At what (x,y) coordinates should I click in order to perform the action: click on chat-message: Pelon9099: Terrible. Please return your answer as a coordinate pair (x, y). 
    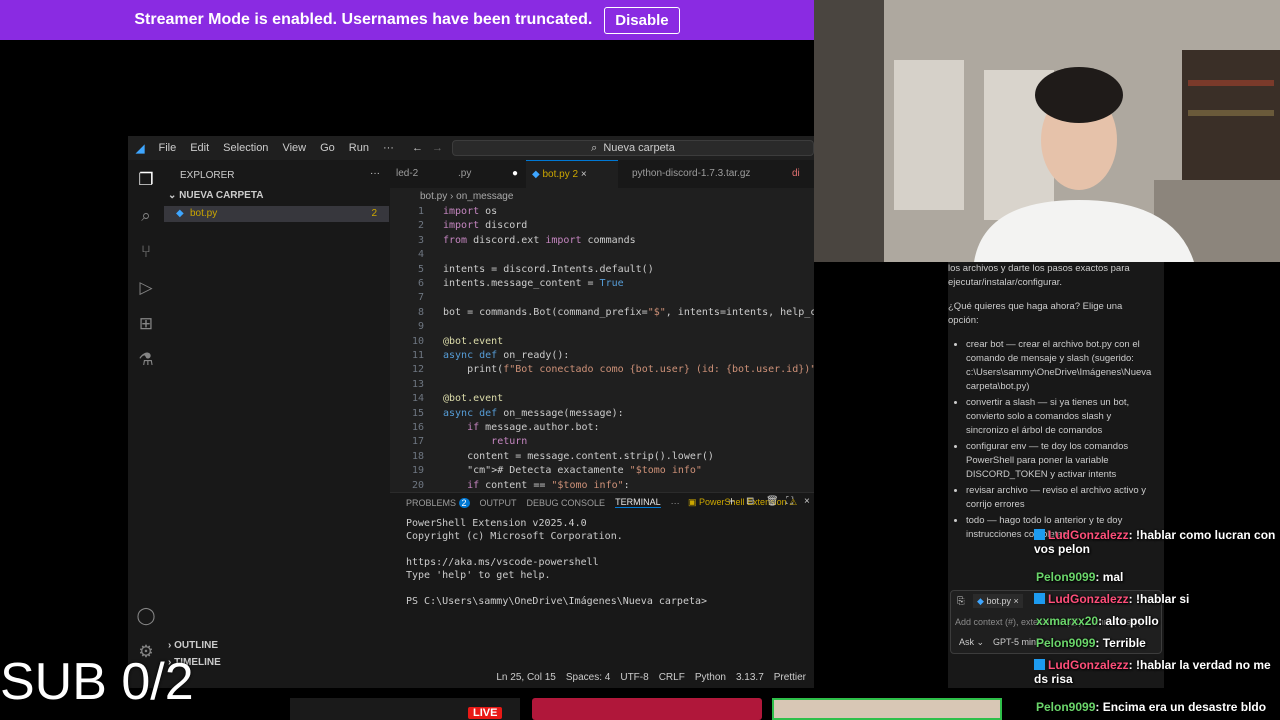
    Looking at the image, I should click on (1158, 643).